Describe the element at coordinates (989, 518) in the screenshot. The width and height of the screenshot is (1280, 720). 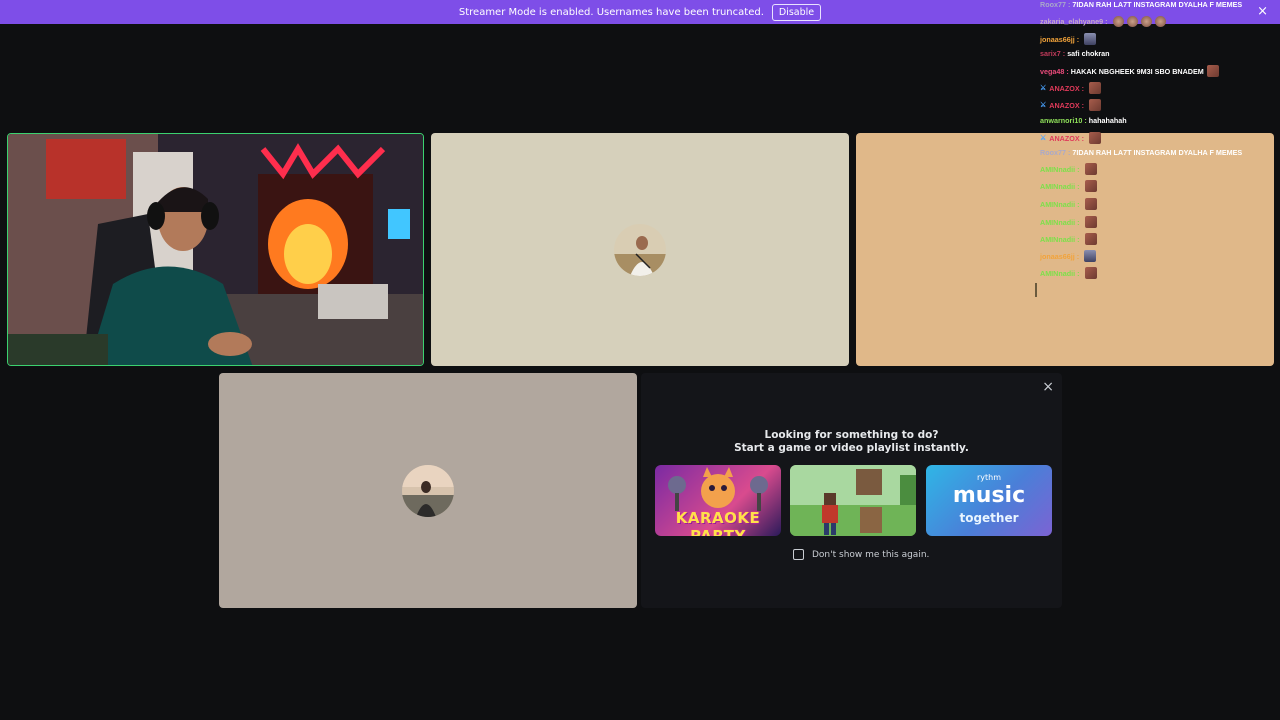
I see `music-subtitle: together` at that location.